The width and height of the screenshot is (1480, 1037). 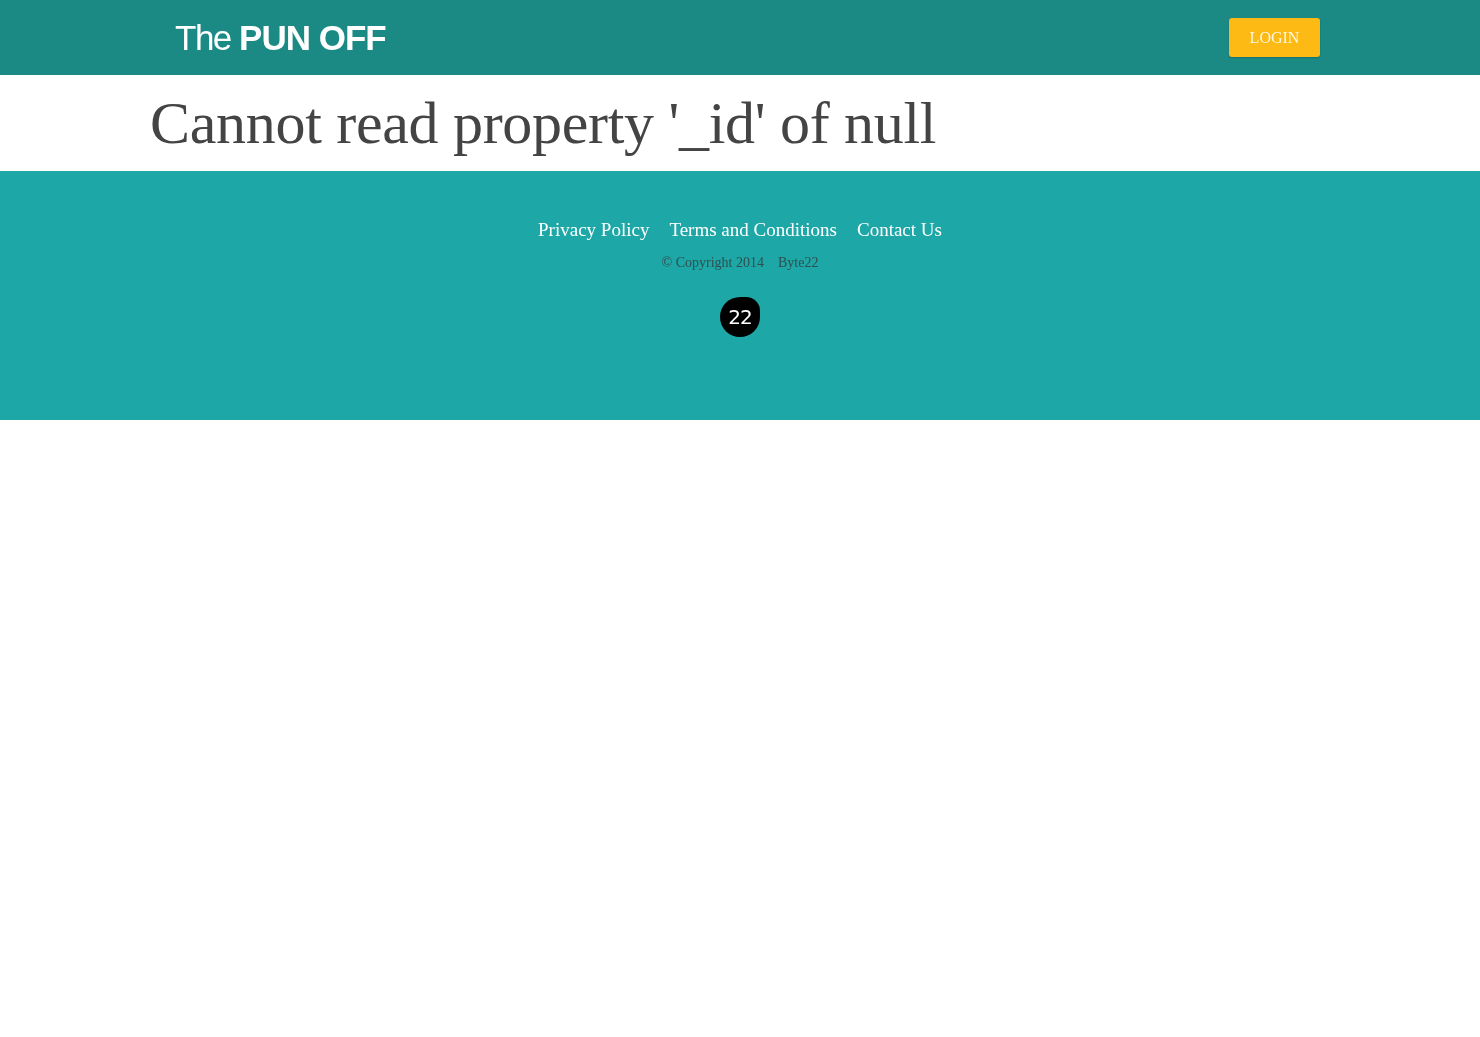 I want to click on footer-link: Contact Us, so click(x=899, y=230).